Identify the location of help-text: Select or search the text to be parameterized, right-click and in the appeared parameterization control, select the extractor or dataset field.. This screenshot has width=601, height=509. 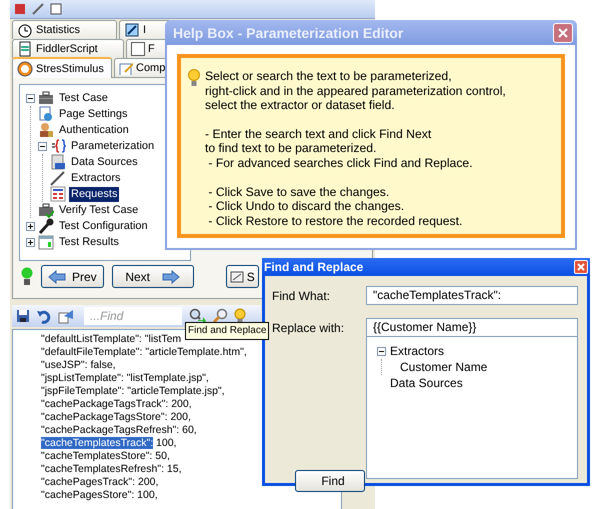
(355, 91).